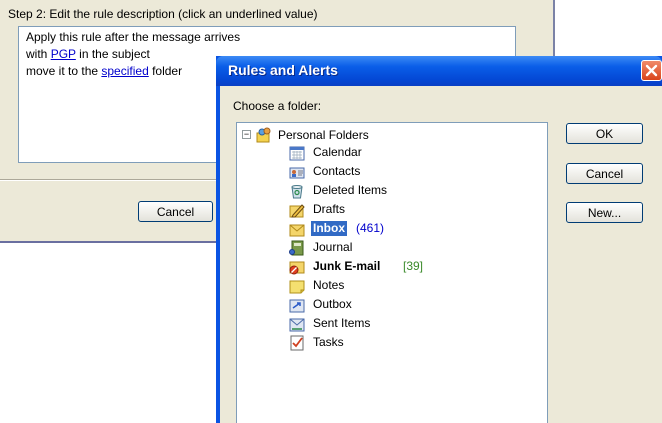 This screenshot has height=423, width=662. I want to click on journal-icon, so click(296, 248).